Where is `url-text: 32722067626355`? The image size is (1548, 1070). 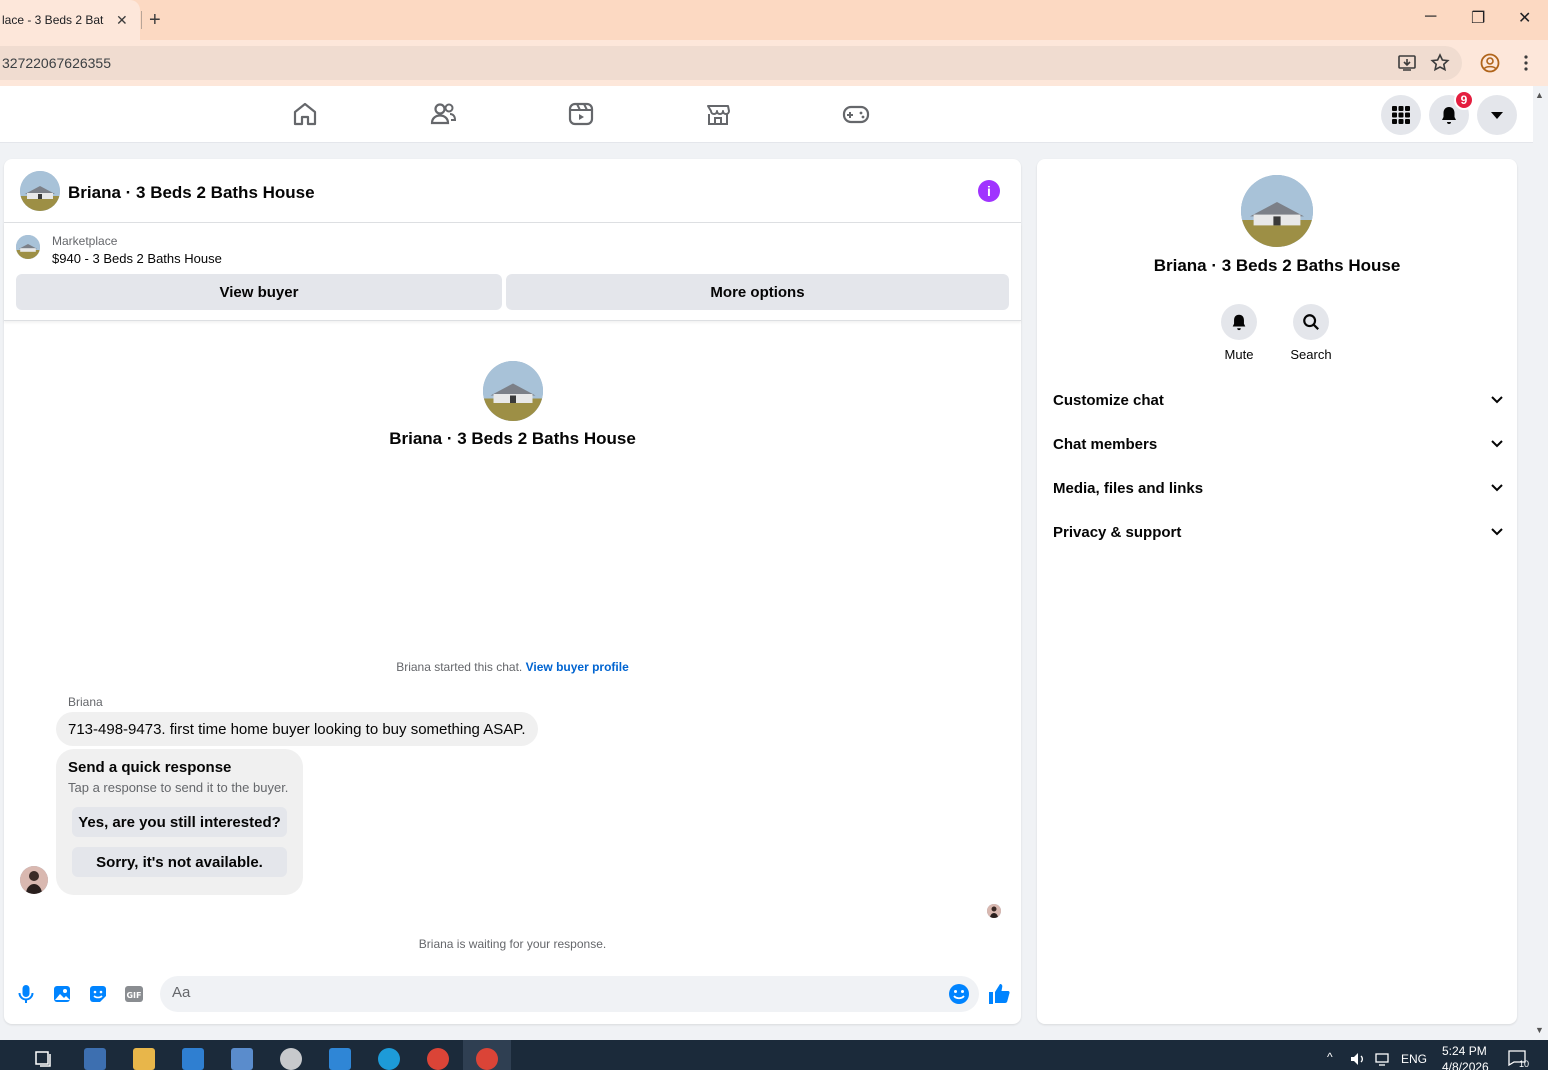 url-text: 32722067626355 is located at coordinates (57, 63).